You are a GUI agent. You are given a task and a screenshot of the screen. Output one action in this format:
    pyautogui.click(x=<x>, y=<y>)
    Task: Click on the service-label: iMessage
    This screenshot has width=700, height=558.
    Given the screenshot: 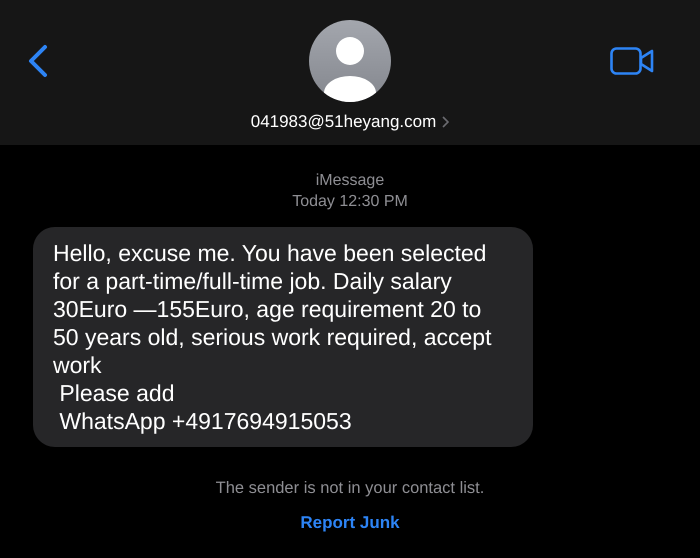 What is the action you would take?
    pyautogui.click(x=350, y=181)
    